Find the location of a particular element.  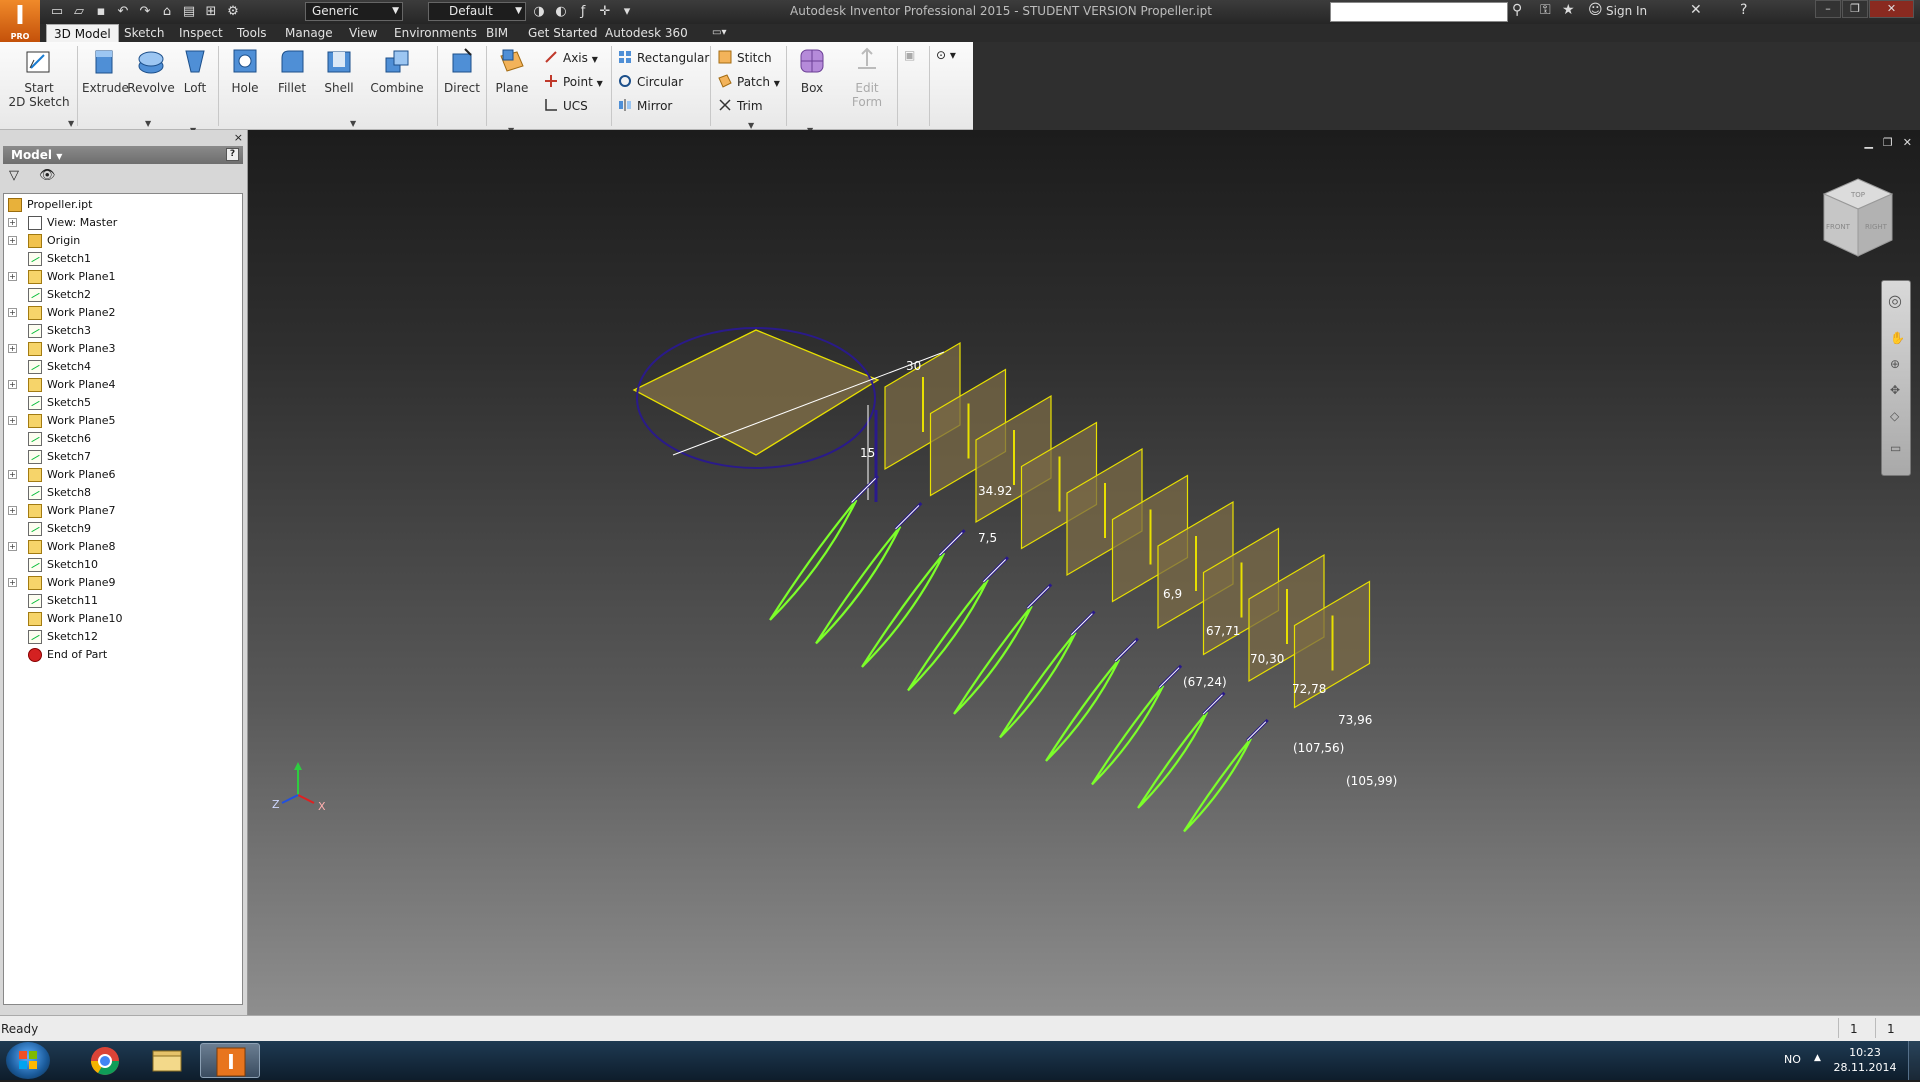

open-file-icon: ▱ is located at coordinates (79, 12).